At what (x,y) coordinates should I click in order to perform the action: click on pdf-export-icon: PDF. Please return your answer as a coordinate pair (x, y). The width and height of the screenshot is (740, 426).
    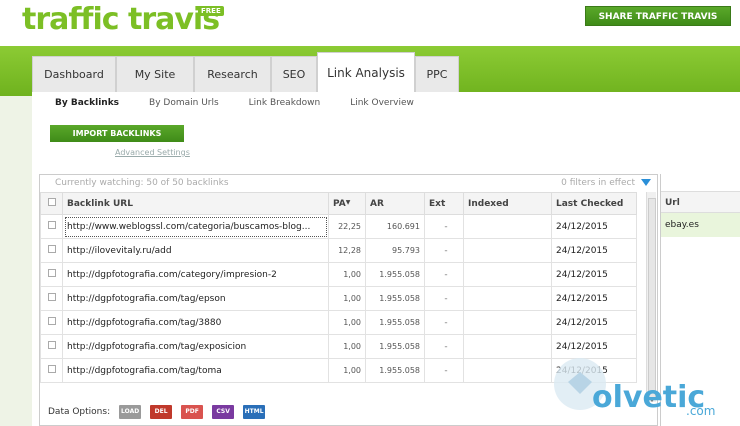
    Looking at the image, I should click on (192, 412).